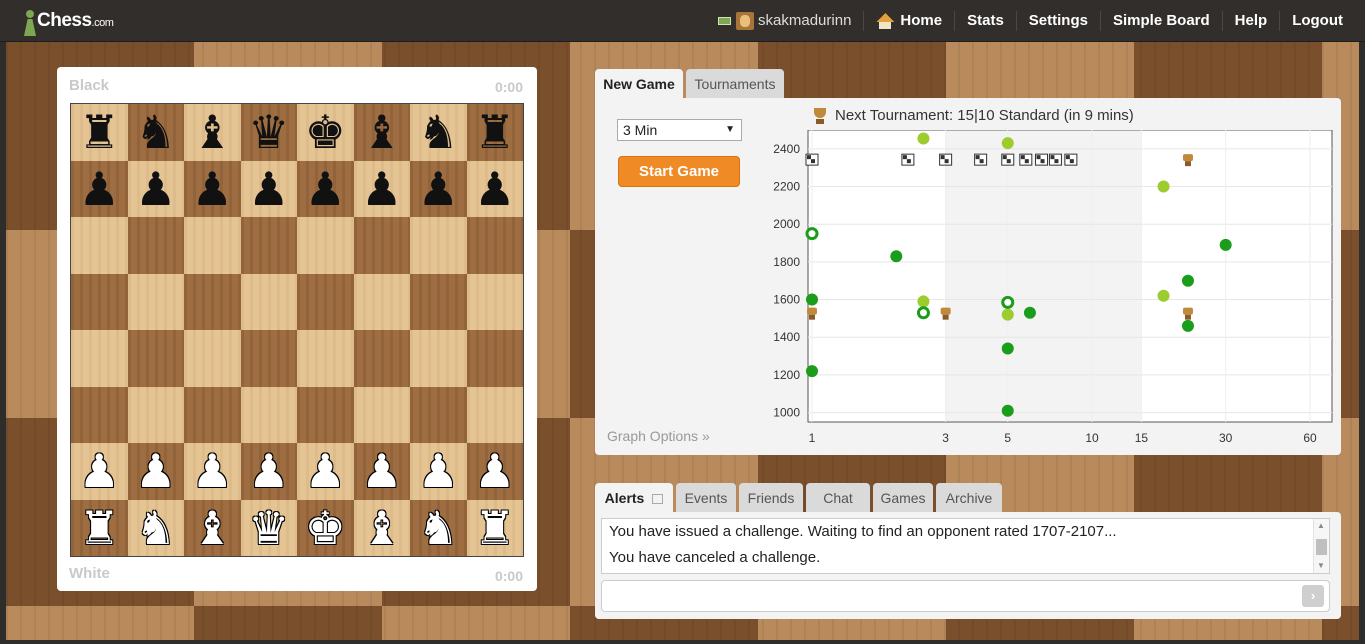  What do you see at coordinates (735, 84) in the screenshot?
I see `tab-tournaments: Tournaments` at bounding box center [735, 84].